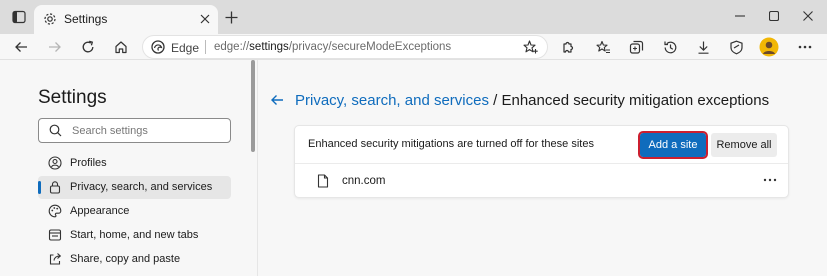  I want to click on active-indicator, so click(39, 187).